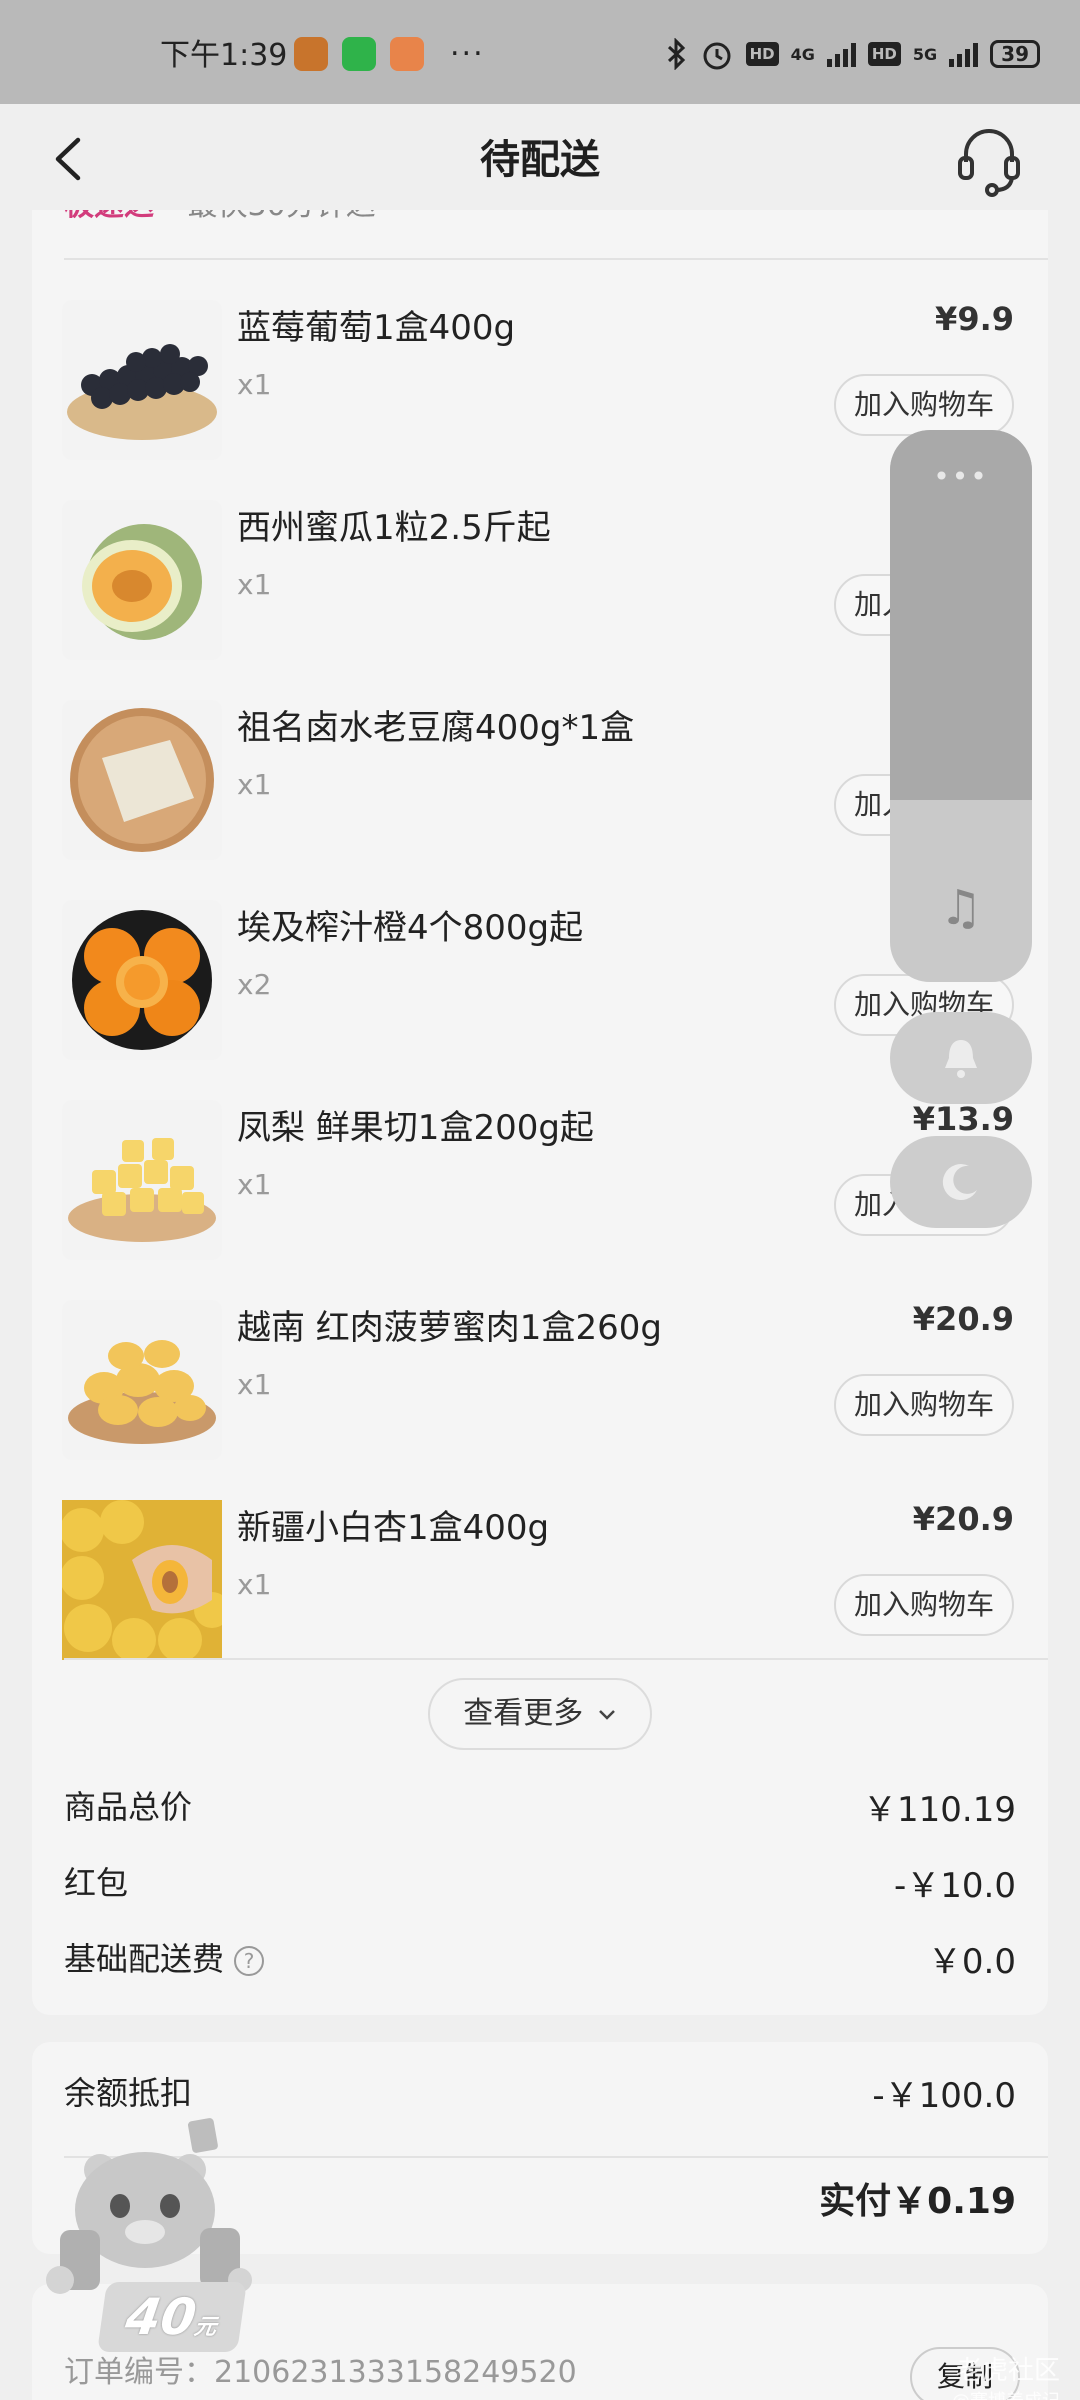 This screenshot has width=1080, height=2400. I want to click on promo-red-packet-widget: 40元, so click(150, 2235).